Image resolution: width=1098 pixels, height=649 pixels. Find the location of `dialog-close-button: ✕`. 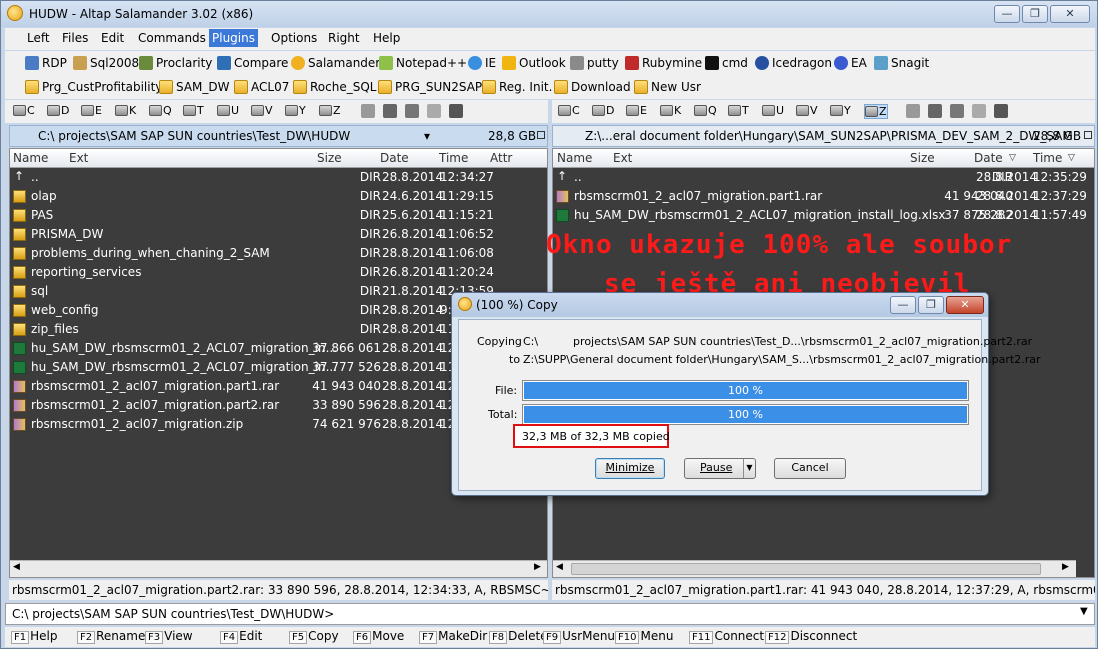

dialog-close-button: ✕ is located at coordinates (965, 305).